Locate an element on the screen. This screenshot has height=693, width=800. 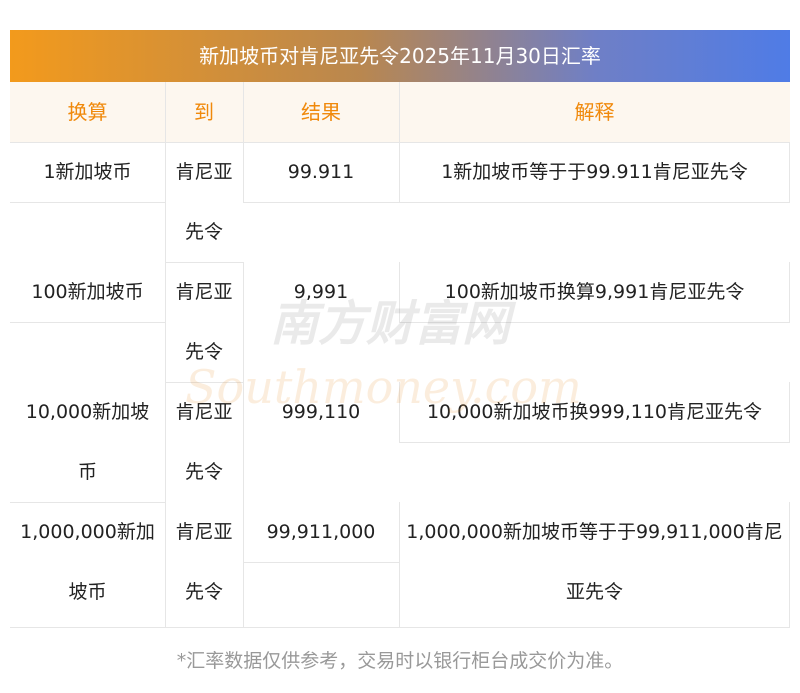
row-result: 99.911 is located at coordinates (321, 172).